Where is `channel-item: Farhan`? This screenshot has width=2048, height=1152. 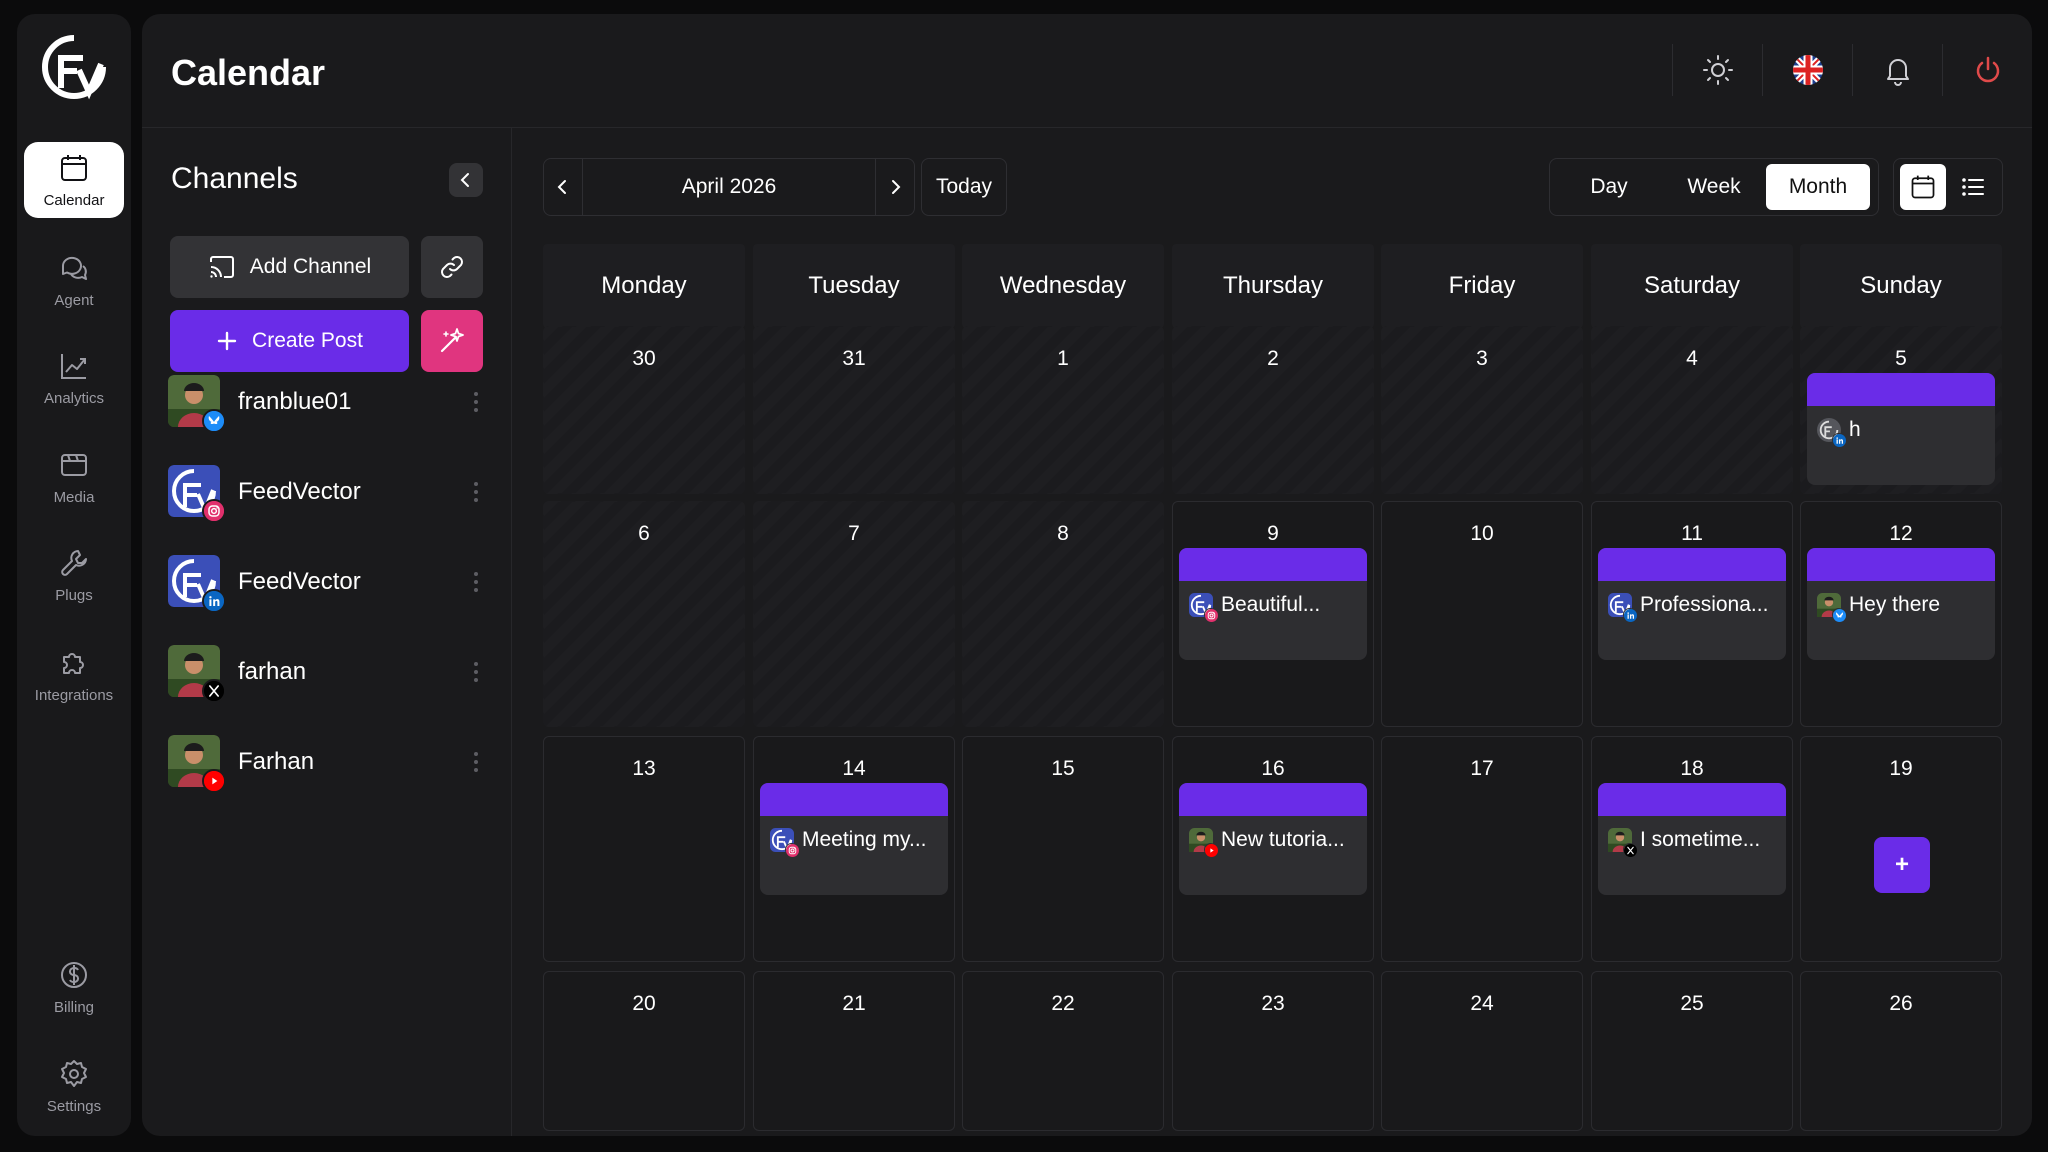 channel-item: Farhan is located at coordinates (328, 762).